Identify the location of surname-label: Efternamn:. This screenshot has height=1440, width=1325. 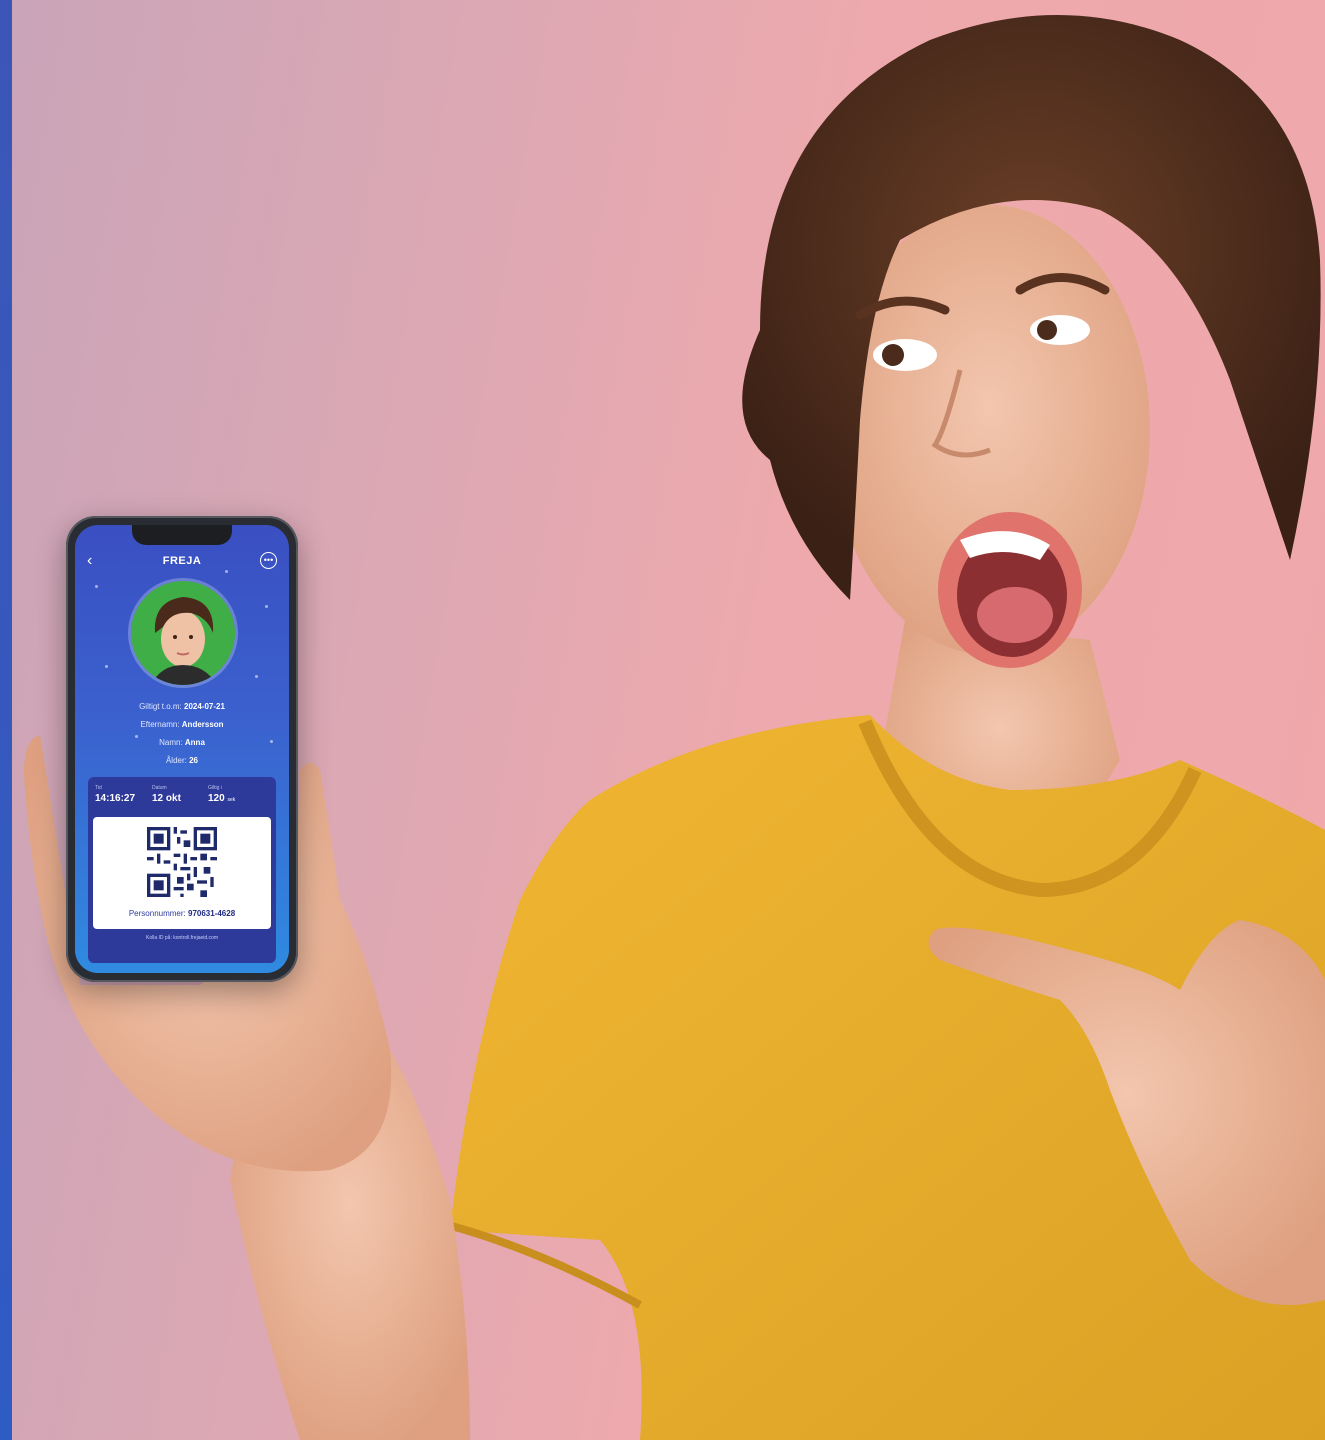
(160, 724).